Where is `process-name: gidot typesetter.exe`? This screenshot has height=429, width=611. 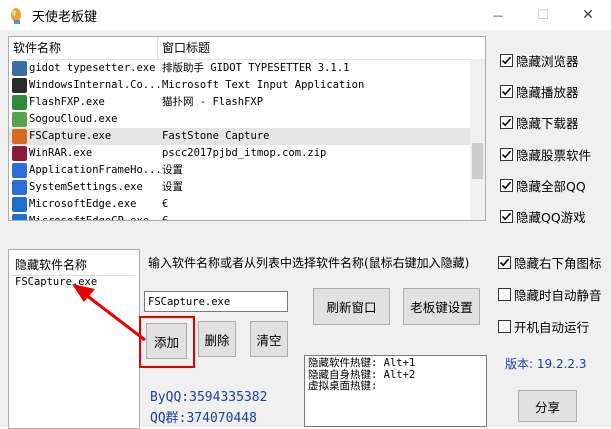
process-name: gidot typesetter.exe is located at coordinates (92, 68).